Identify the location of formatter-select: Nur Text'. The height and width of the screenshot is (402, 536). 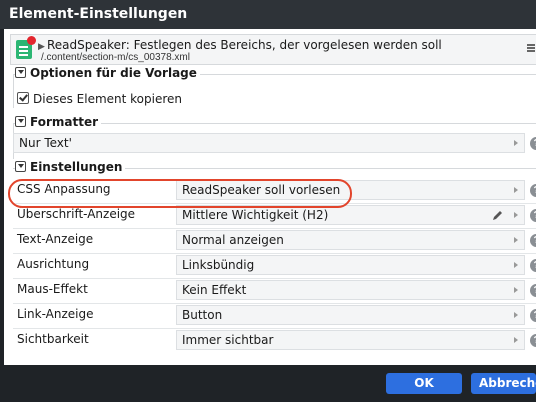
(269, 143).